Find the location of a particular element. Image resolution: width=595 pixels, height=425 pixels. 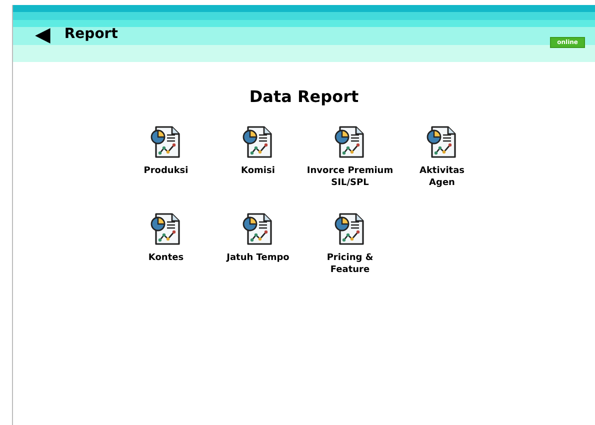

page-title: Report is located at coordinates (91, 34).